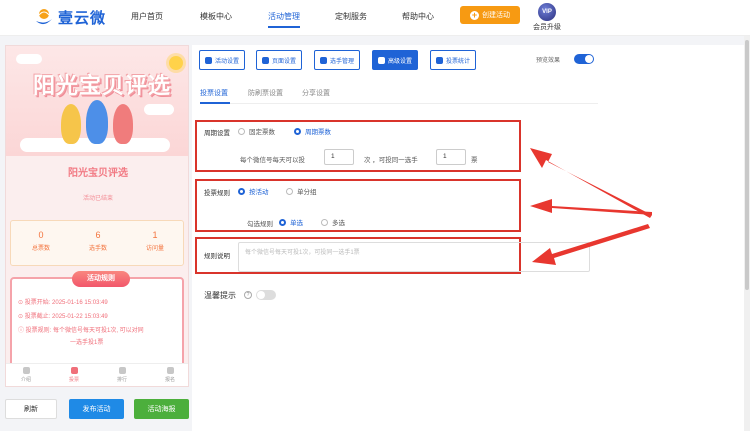 This screenshot has width=750, height=431. I want to click on radio-single-select: 单选, so click(291, 222).